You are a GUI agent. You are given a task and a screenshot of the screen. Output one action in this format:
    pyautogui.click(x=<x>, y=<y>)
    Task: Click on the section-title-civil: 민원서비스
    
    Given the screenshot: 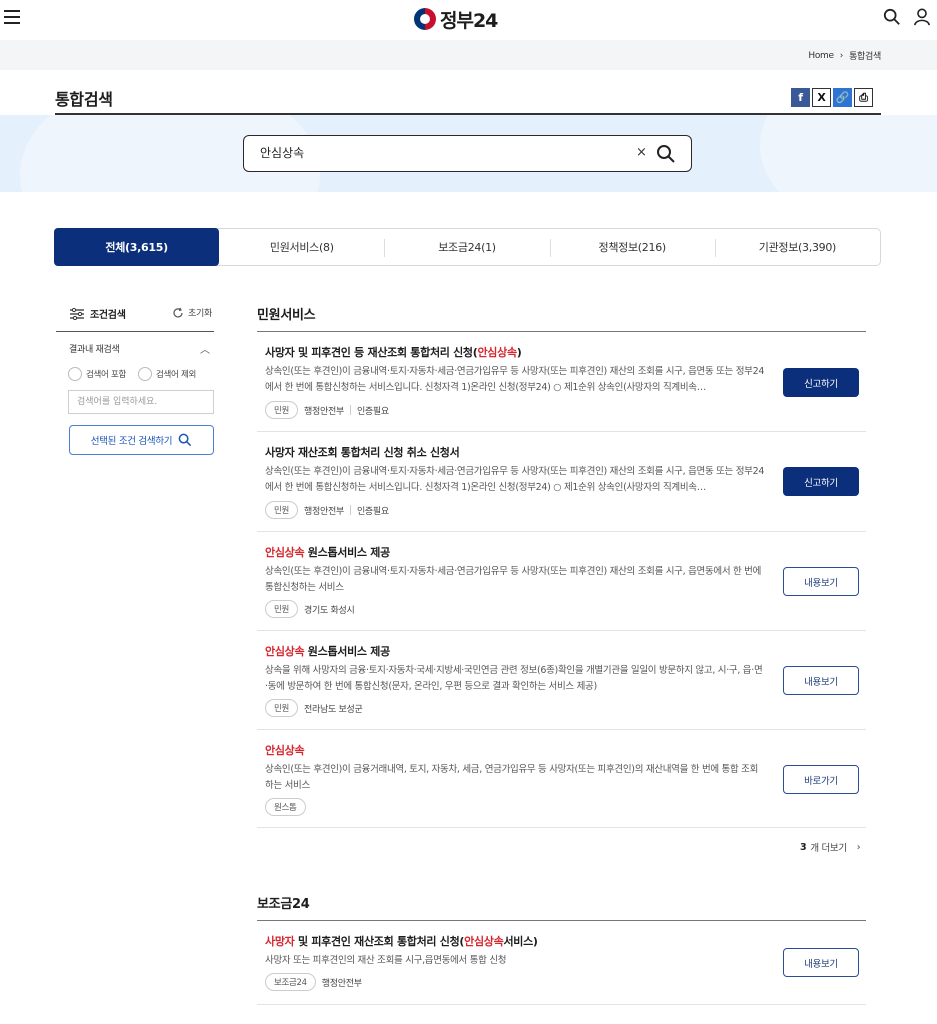 What is the action you would take?
    pyautogui.click(x=286, y=315)
    